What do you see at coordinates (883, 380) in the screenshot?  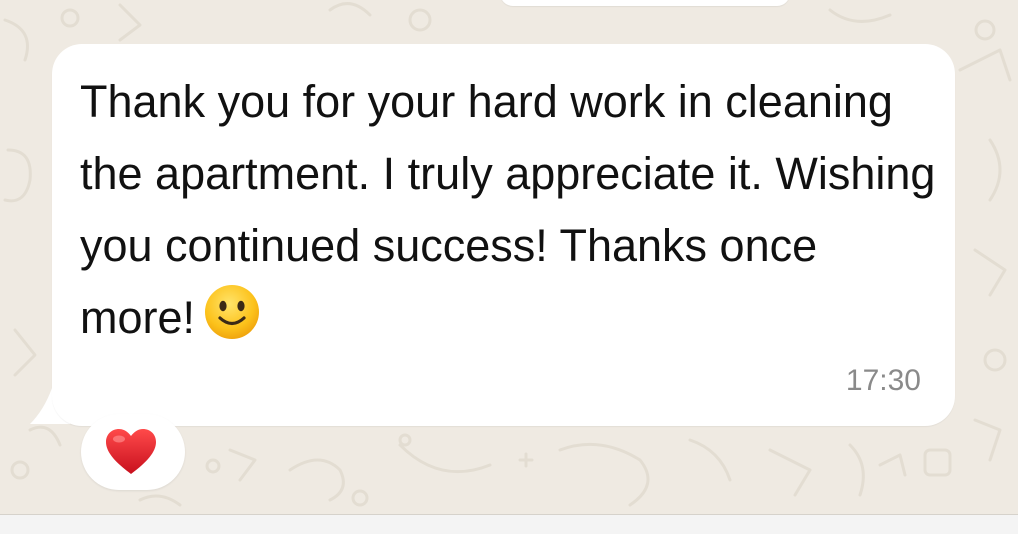 I see `message-timestamp: 17:30` at bounding box center [883, 380].